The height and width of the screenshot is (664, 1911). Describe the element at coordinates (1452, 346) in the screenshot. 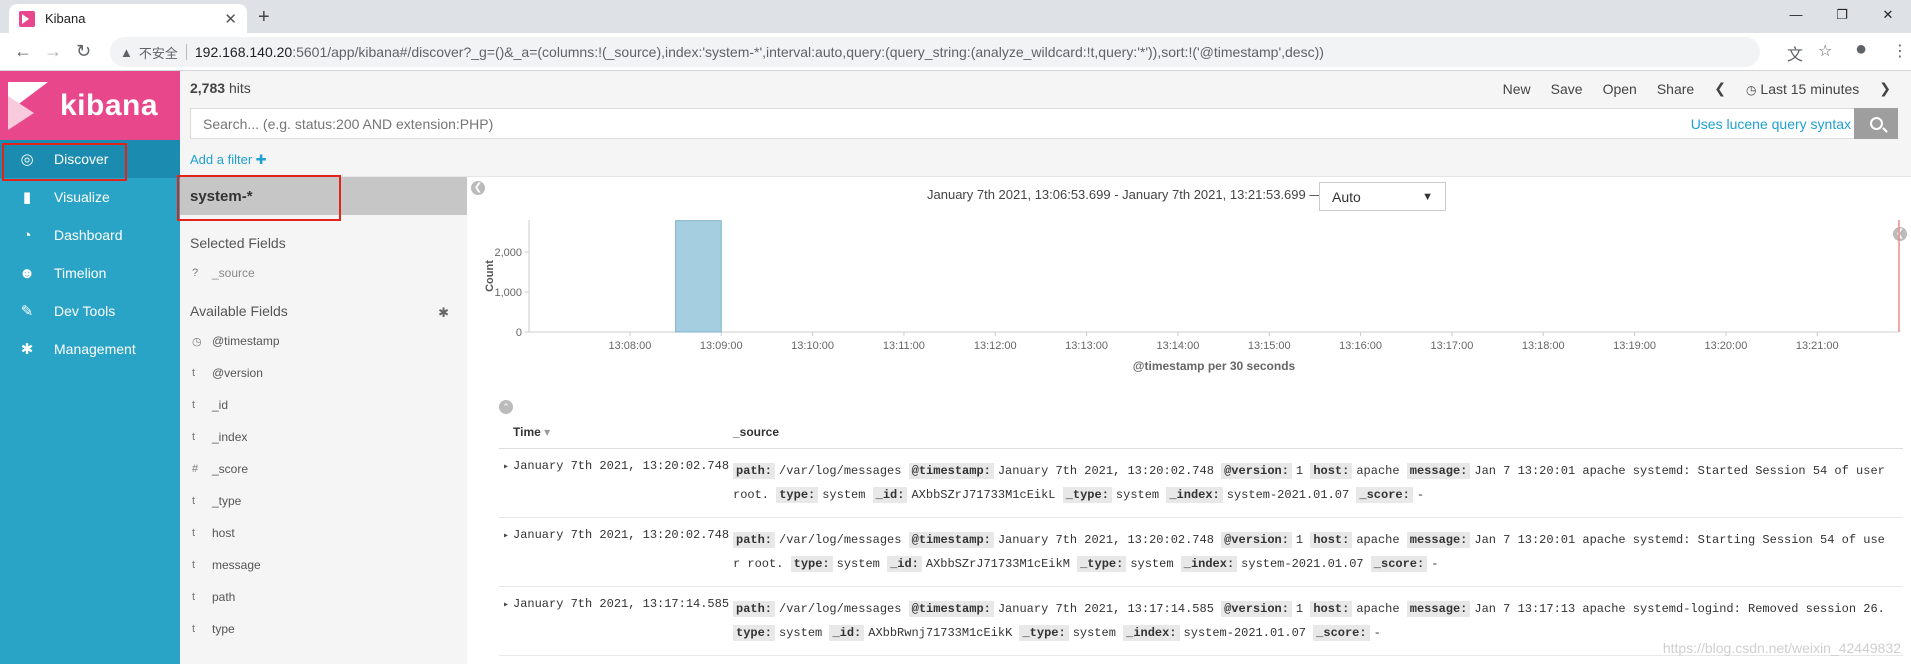

I see `x-tick-label: 13:17:00` at that location.